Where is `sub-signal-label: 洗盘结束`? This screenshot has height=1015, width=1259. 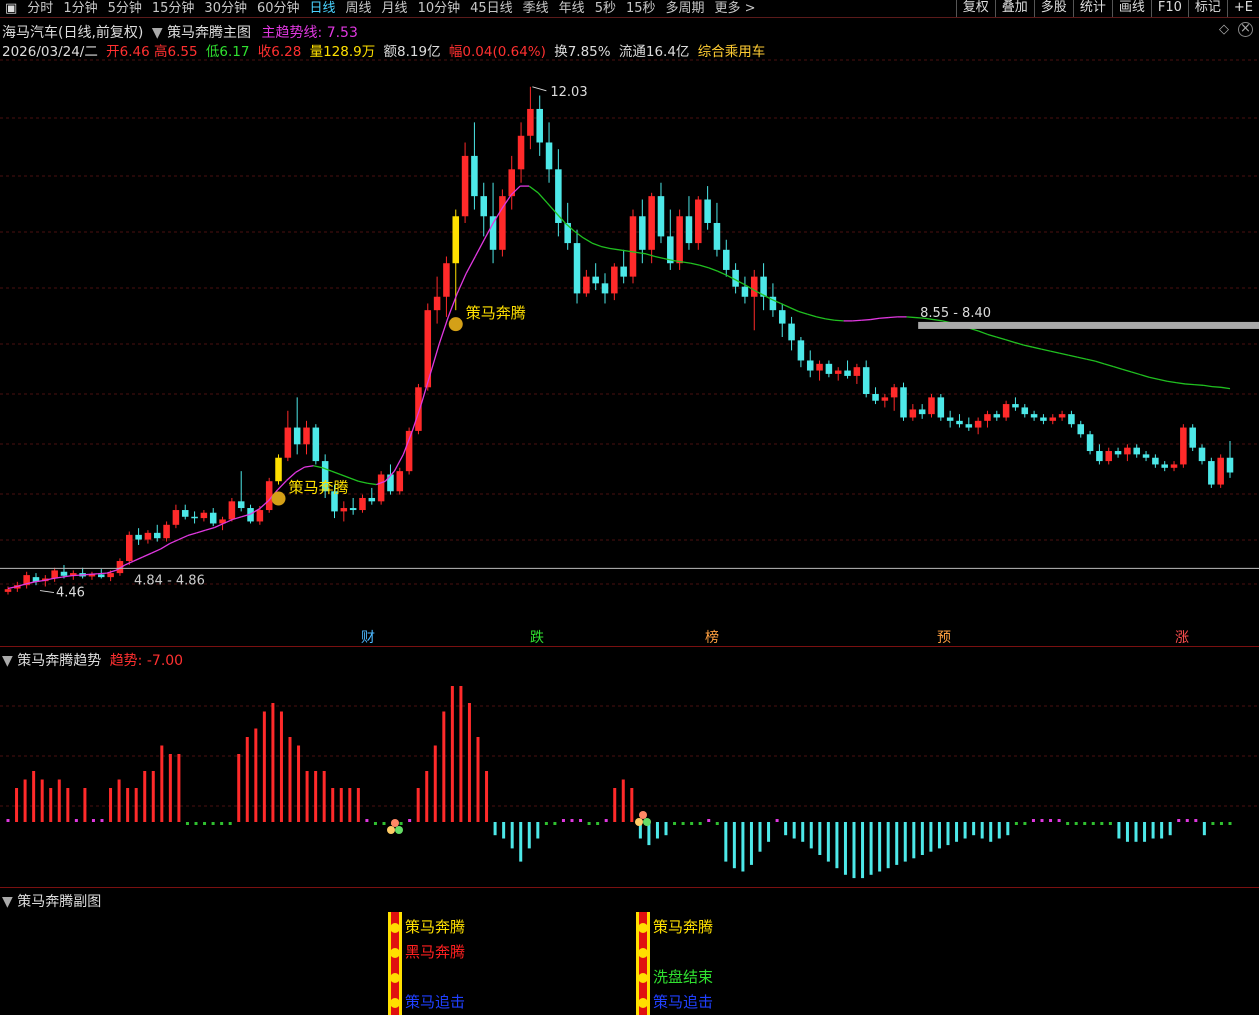
sub-signal-label: 洗盘结束 is located at coordinates (683, 977).